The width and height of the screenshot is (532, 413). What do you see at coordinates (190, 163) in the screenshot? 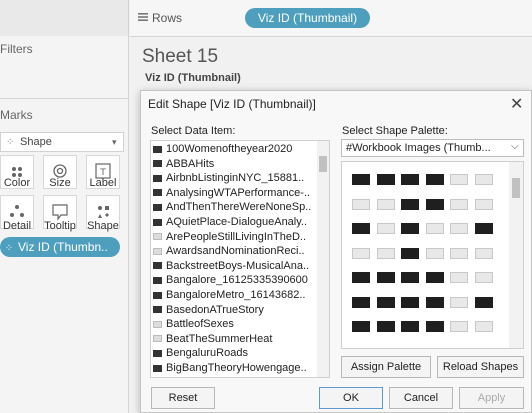
I see `list-item-label: ABBAHits` at bounding box center [190, 163].